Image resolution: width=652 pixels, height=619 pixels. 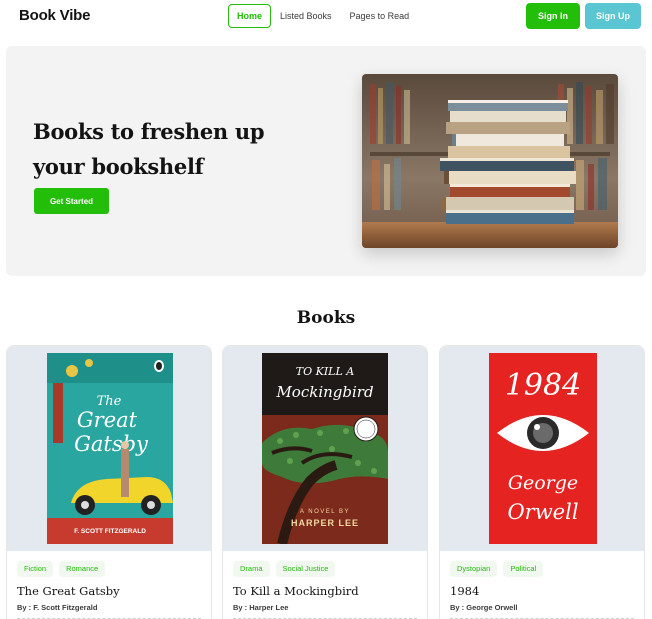 I want to click on book-author: By : F. Scott Fitzgerald, so click(x=57, y=607).